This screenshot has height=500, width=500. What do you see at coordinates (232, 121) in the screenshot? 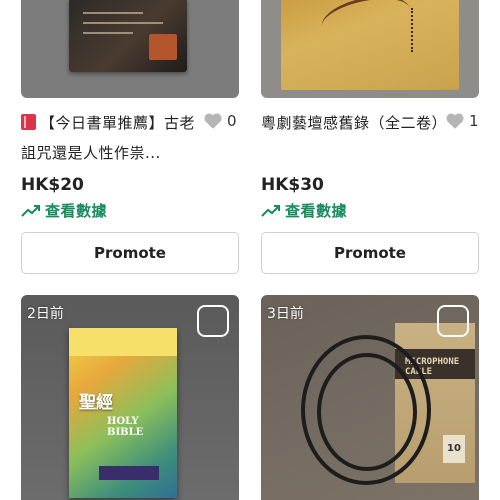
I see `like-count: 0` at bounding box center [232, 121].